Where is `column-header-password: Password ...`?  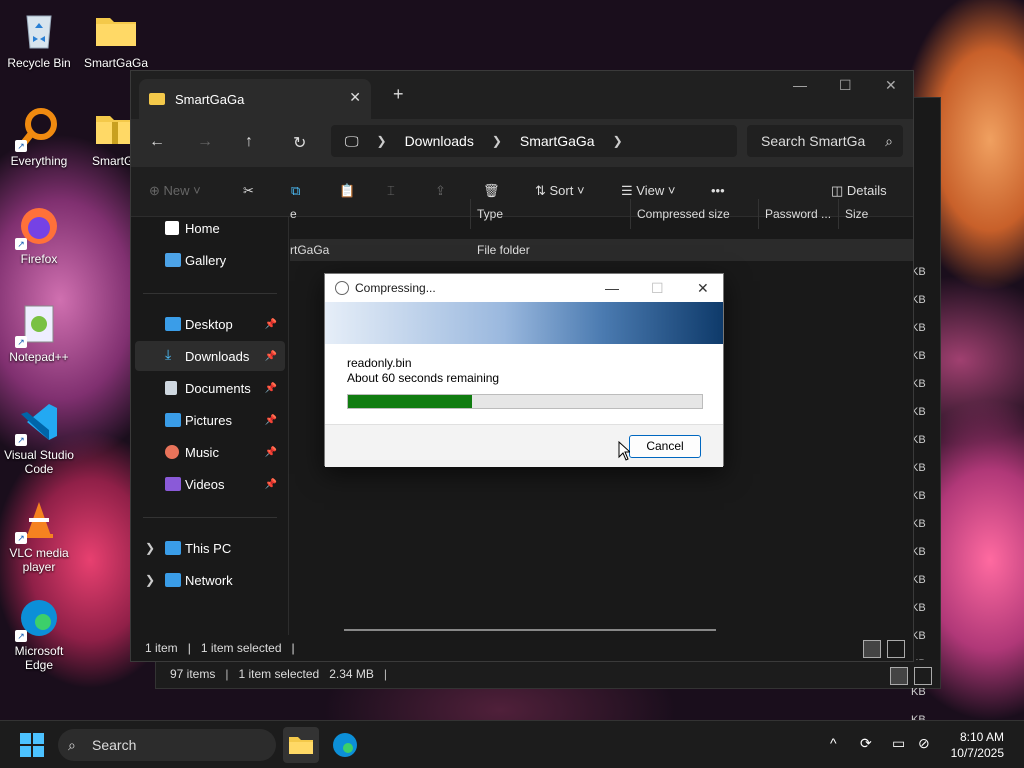
column-header-password: Password ... is located at coordinates (798, 214).